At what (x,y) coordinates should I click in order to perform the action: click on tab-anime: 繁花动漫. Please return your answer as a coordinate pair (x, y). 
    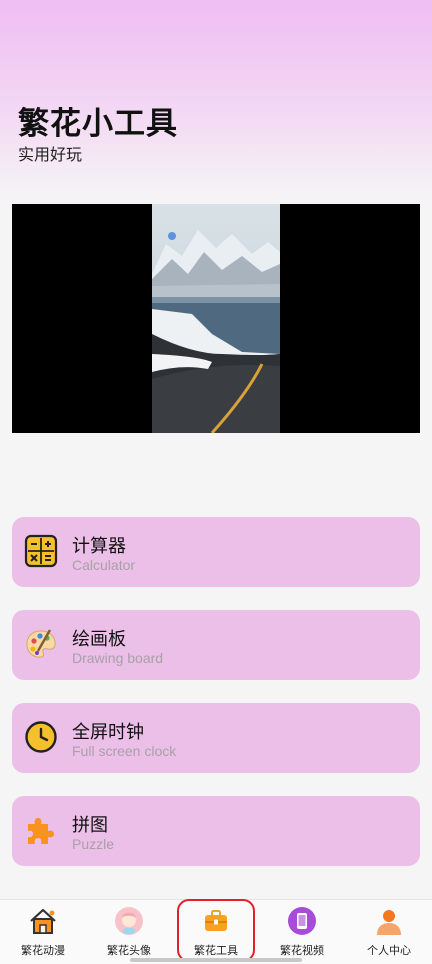
    Looking at the image, I should click on (43, 932).